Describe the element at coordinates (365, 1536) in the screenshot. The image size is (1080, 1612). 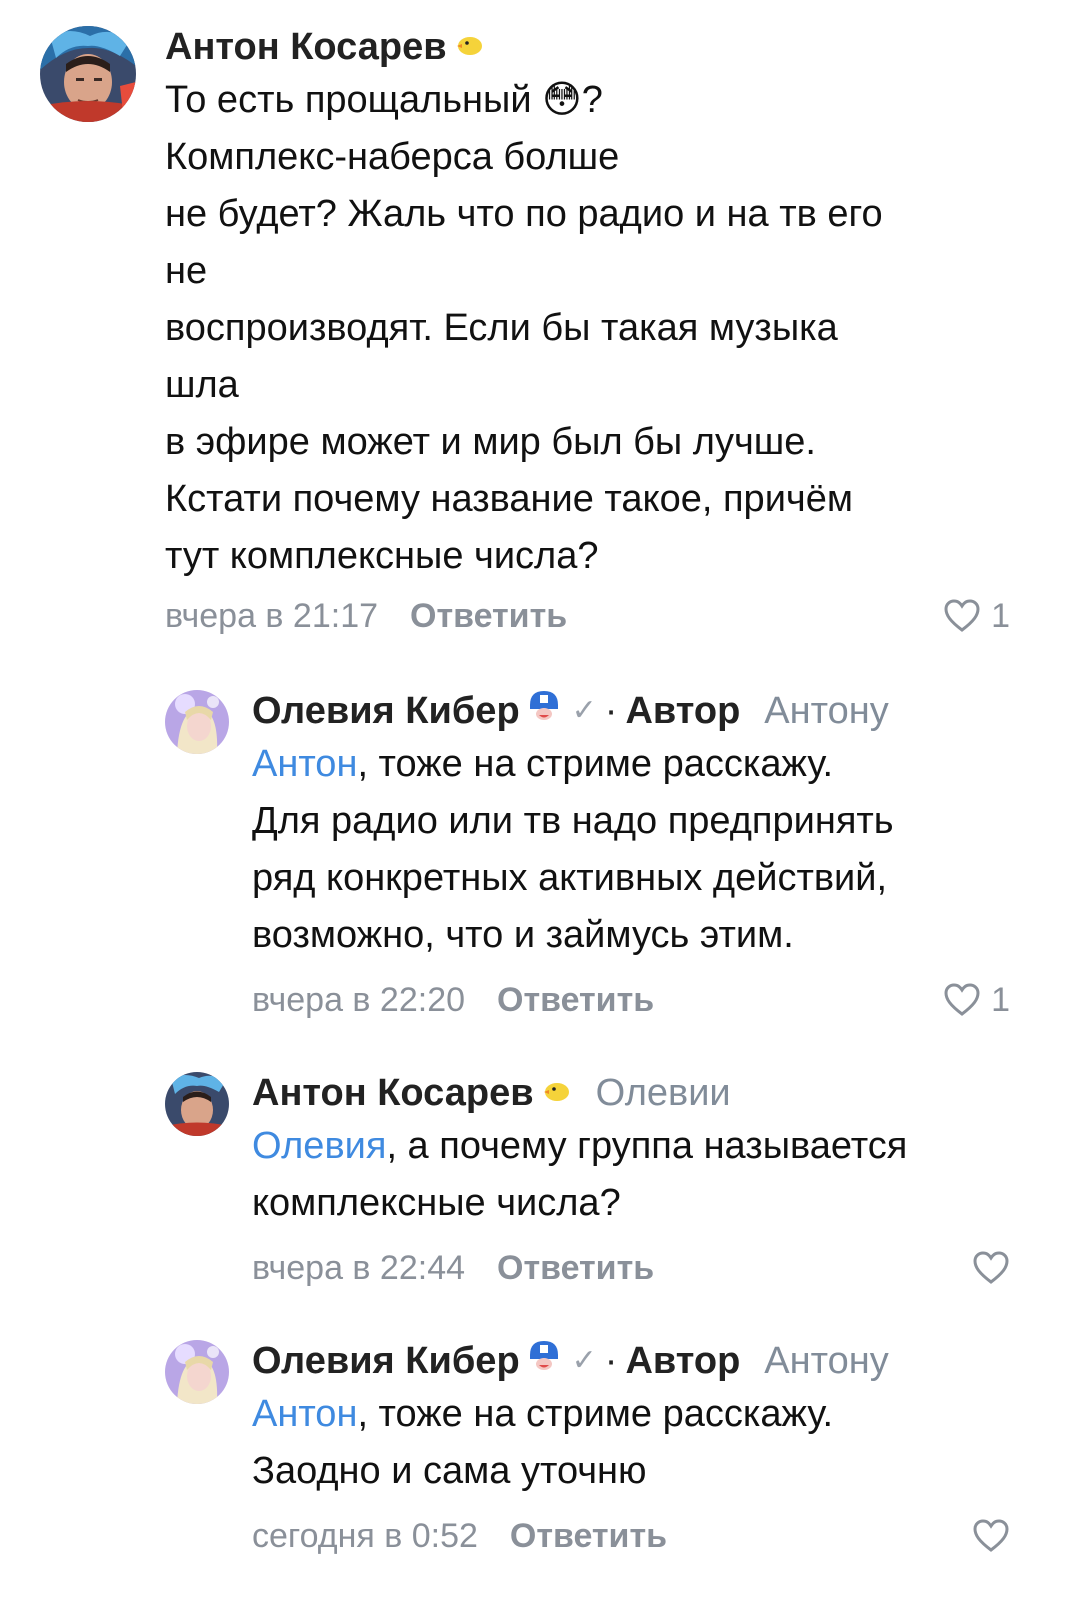
I see `timestamp: сегодня в 0:52` at that location.